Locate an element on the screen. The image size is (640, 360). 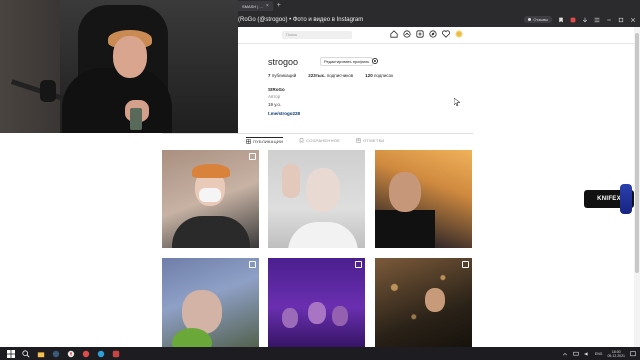
browser-tab: SMASH | ... × is located at coordinates (255, 6).